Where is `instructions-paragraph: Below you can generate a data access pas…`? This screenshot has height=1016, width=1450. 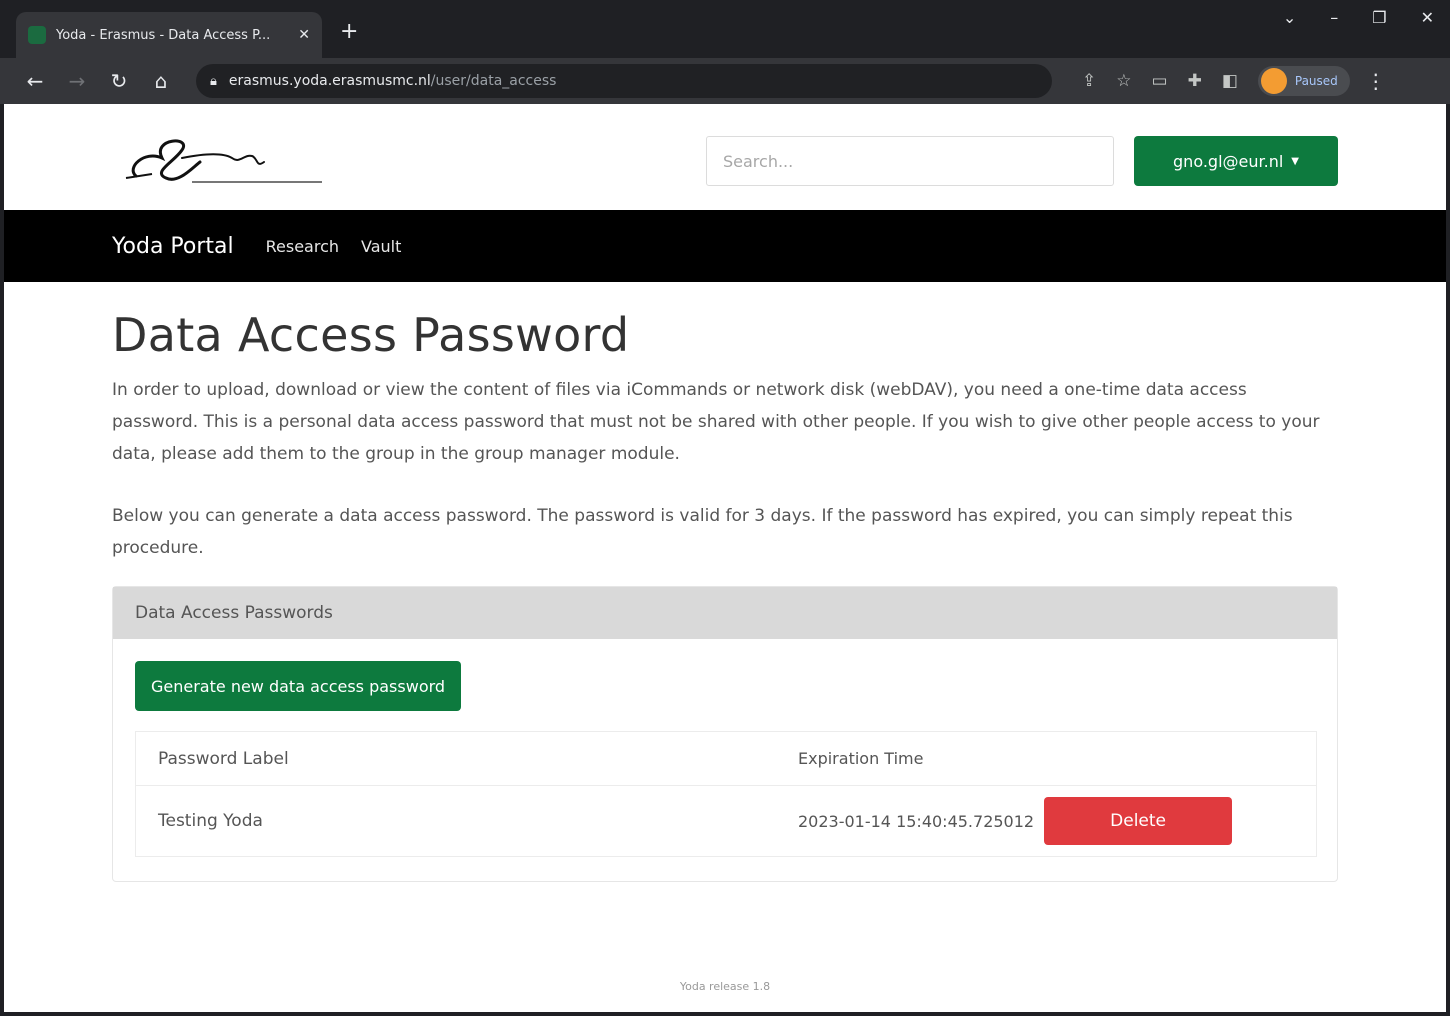 instructions-paragraph: Below you can generate a data access pas… is located at coordinates (702, 532).